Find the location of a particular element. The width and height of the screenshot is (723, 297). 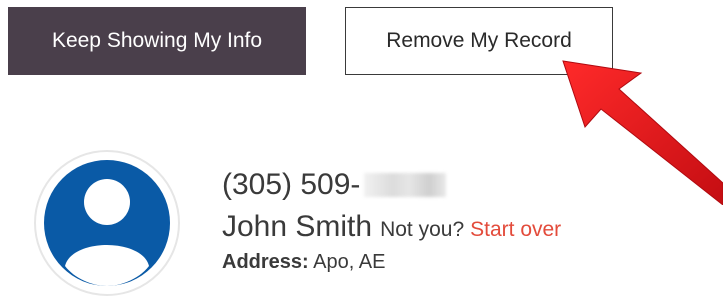

address-row: Address: Apo, AE is located at coordinates (303, 262).